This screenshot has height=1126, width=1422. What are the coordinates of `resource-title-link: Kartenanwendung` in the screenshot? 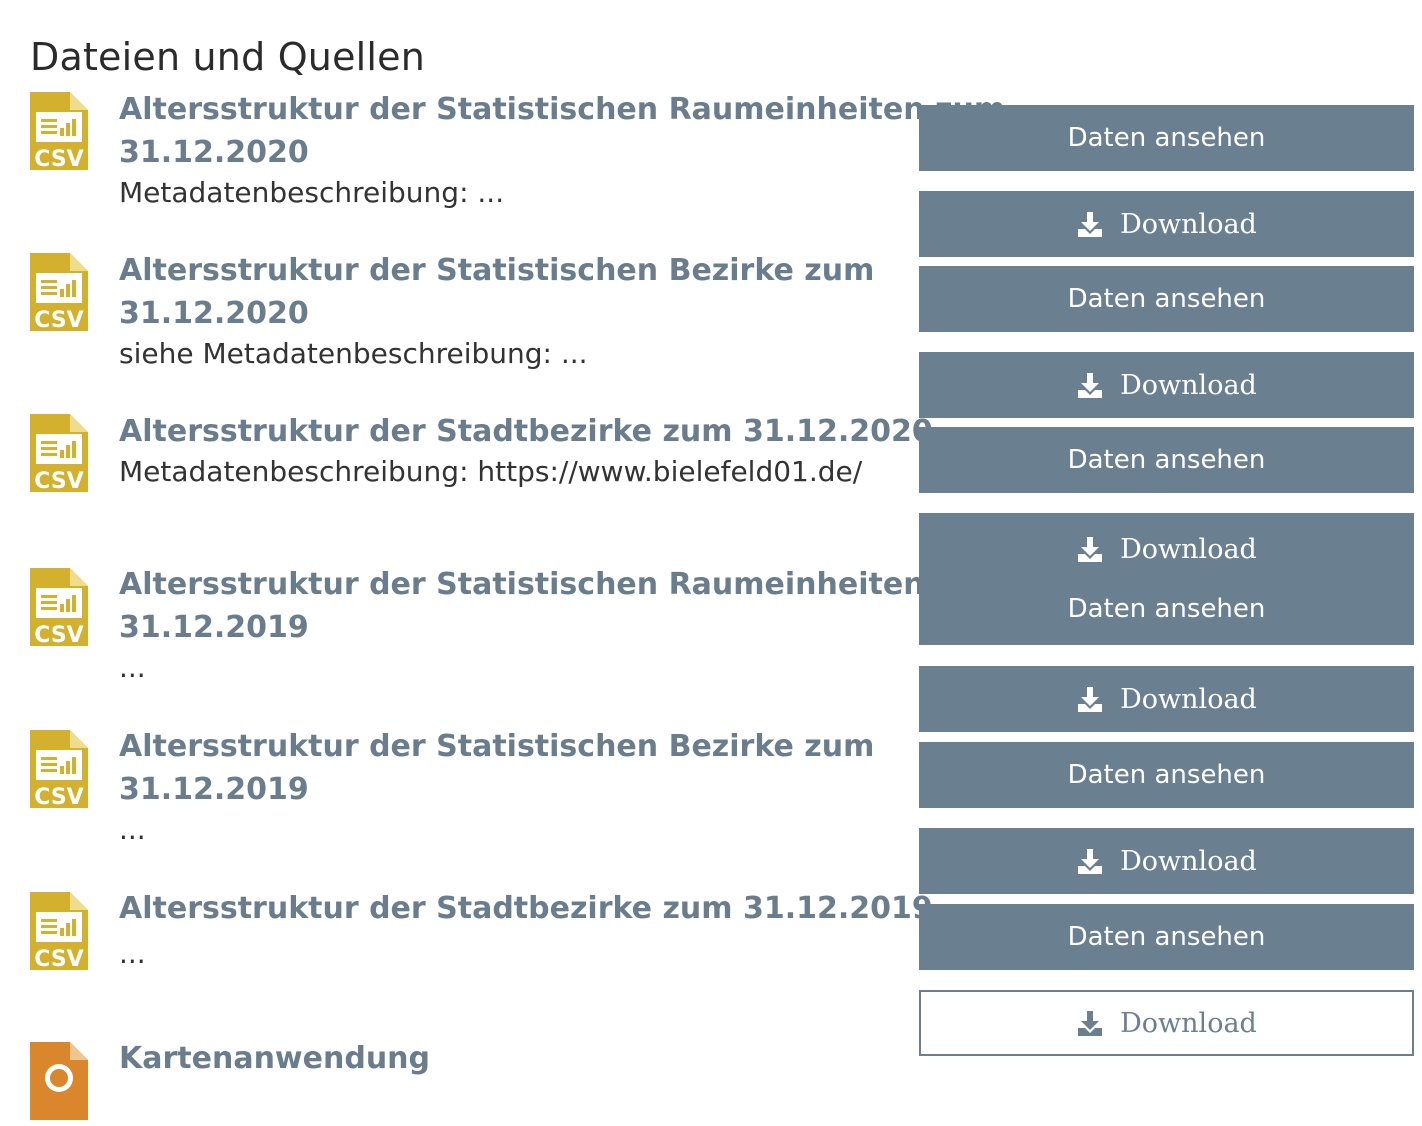 It's located at (274, 1058).